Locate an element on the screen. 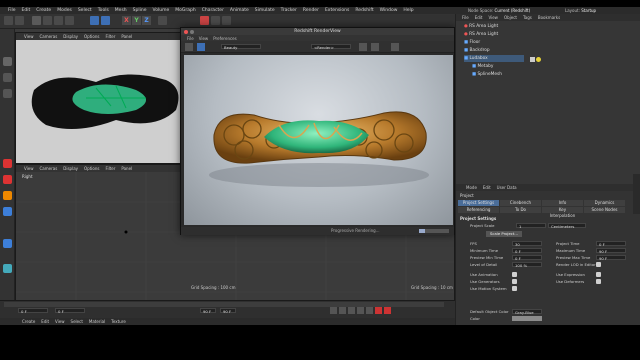  last-frame-icon is located at coordinates (369, 310).